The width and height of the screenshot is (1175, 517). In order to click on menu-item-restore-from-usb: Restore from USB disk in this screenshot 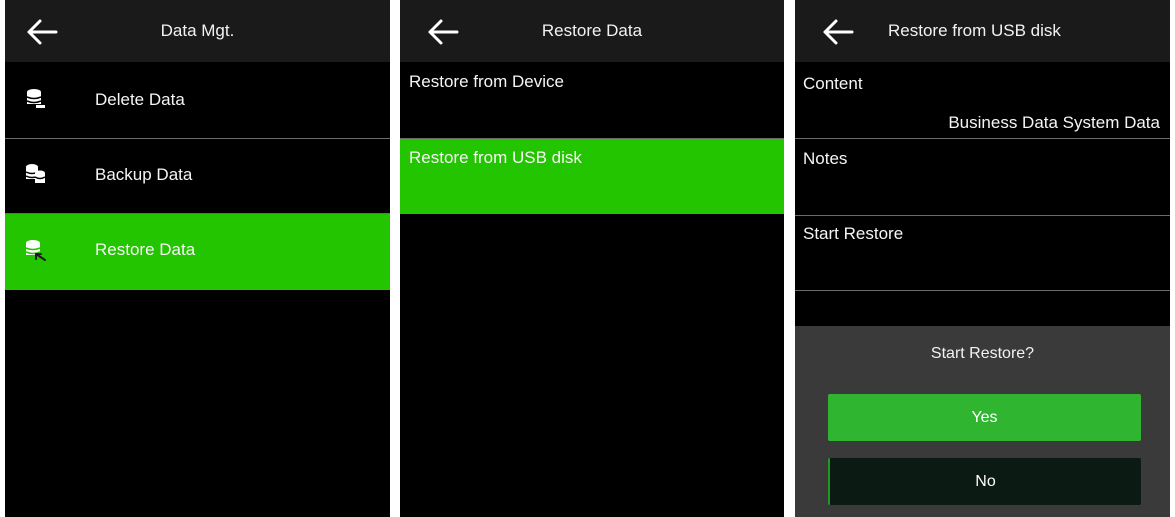, I will do `click(592, 176)`.